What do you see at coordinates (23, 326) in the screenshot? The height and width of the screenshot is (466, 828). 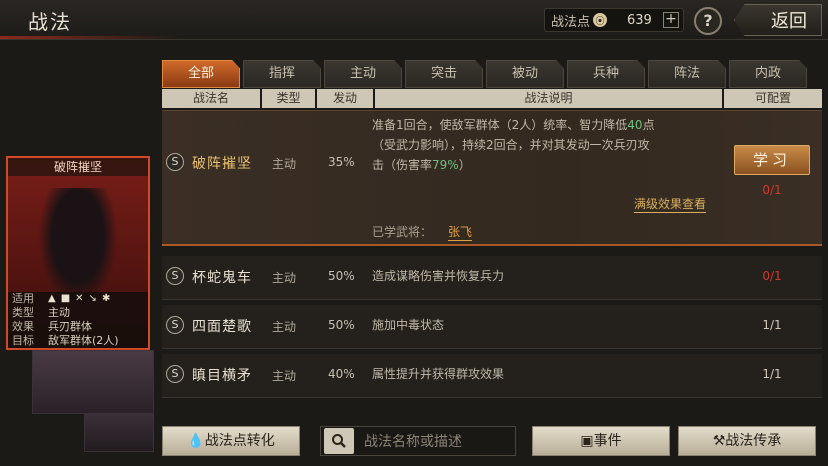 I see `card-effect-label: 效果` at bounding box center [23, 326].